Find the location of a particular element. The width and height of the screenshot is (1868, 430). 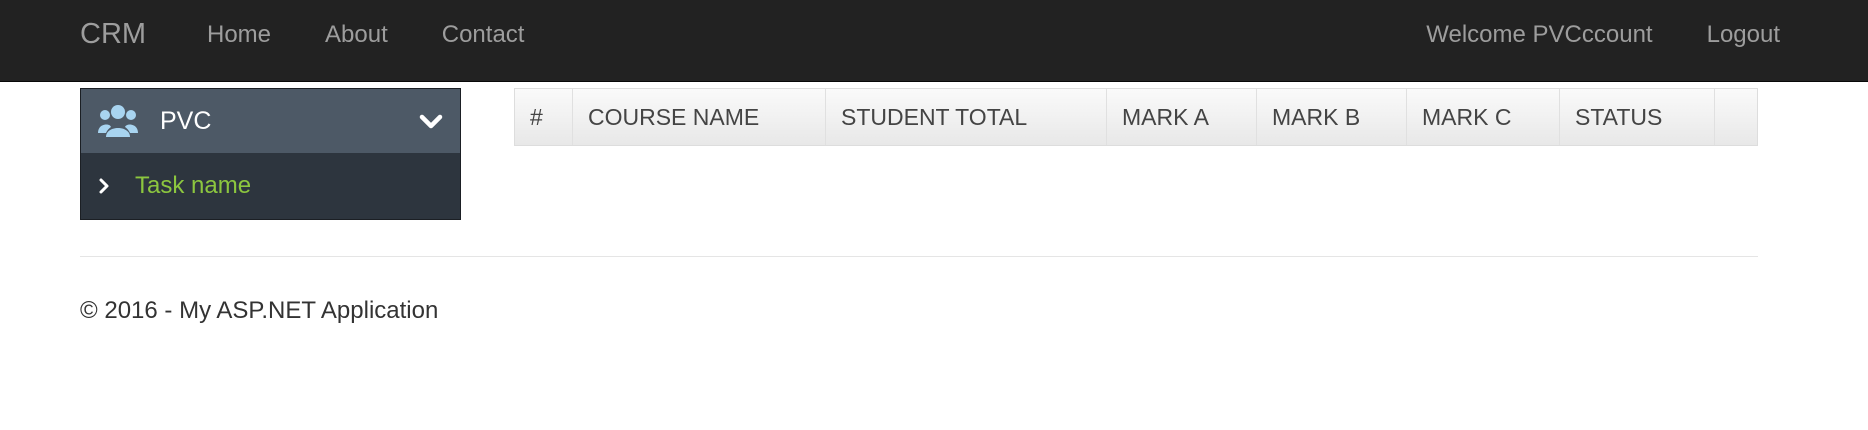

nav-link-home: Home is located at coordinates (239, 35).